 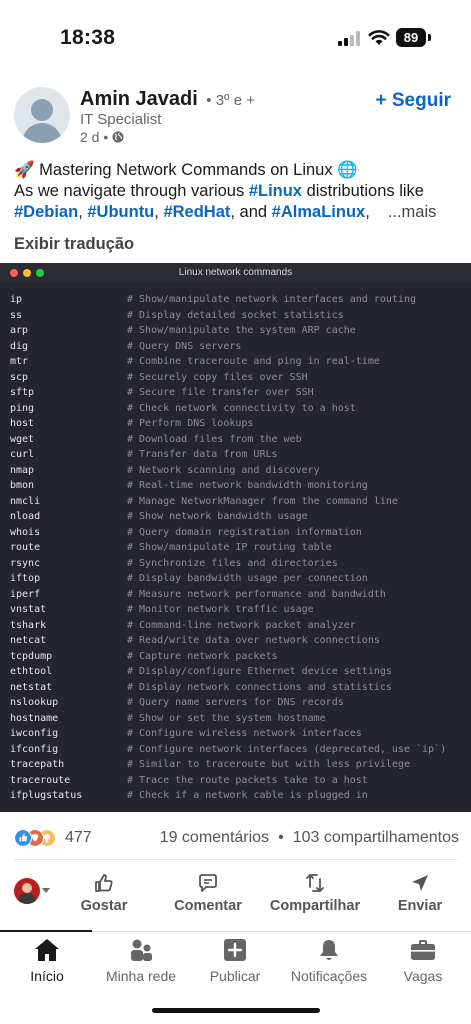 What do you see at coordinates (244, 532) in the screenshot?
I see `terminal-comment: # Query domain registration information` at bounding box center [244, 532].